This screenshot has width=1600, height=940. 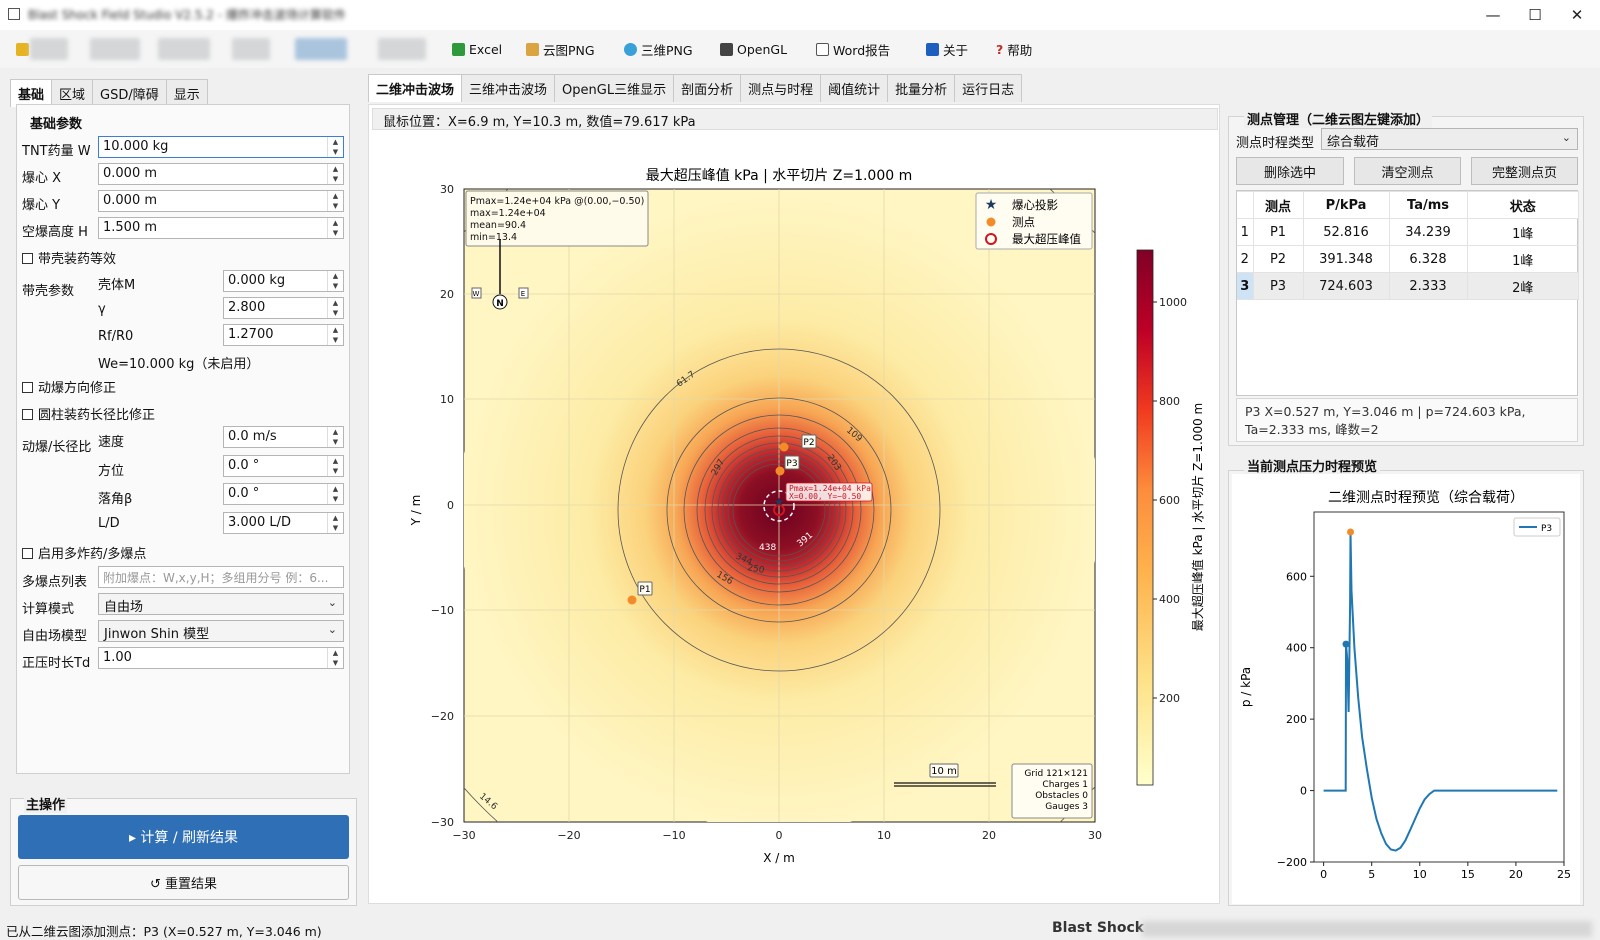 I want to click on cell-arrival: 2.333, so click(x=1428, y=286).